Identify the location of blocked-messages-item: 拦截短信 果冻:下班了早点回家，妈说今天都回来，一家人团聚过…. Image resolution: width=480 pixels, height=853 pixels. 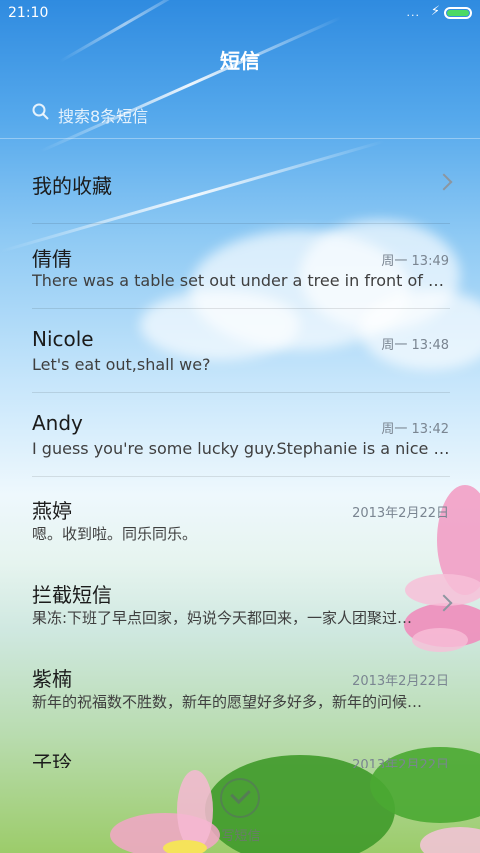
(240, 602).